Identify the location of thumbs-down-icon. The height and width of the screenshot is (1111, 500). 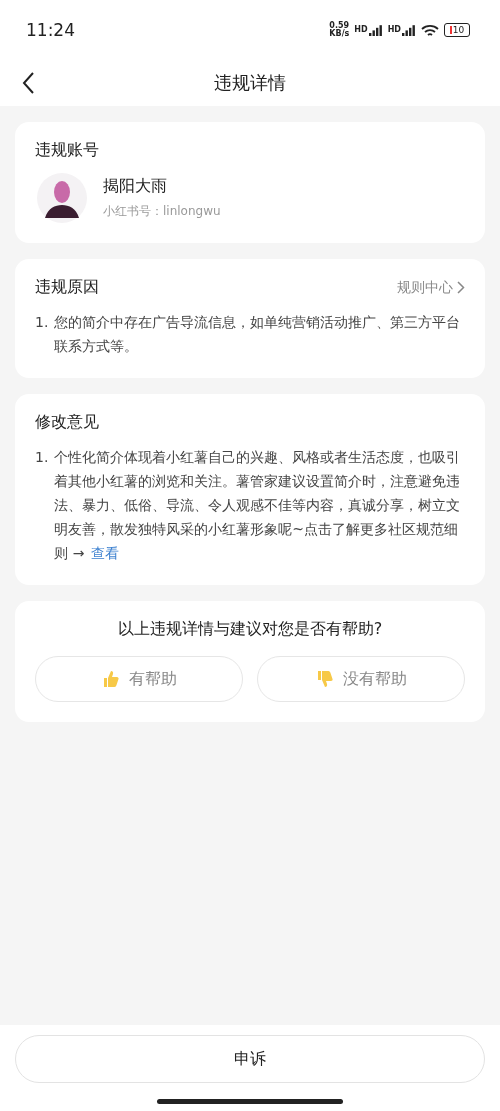
(325, 679).